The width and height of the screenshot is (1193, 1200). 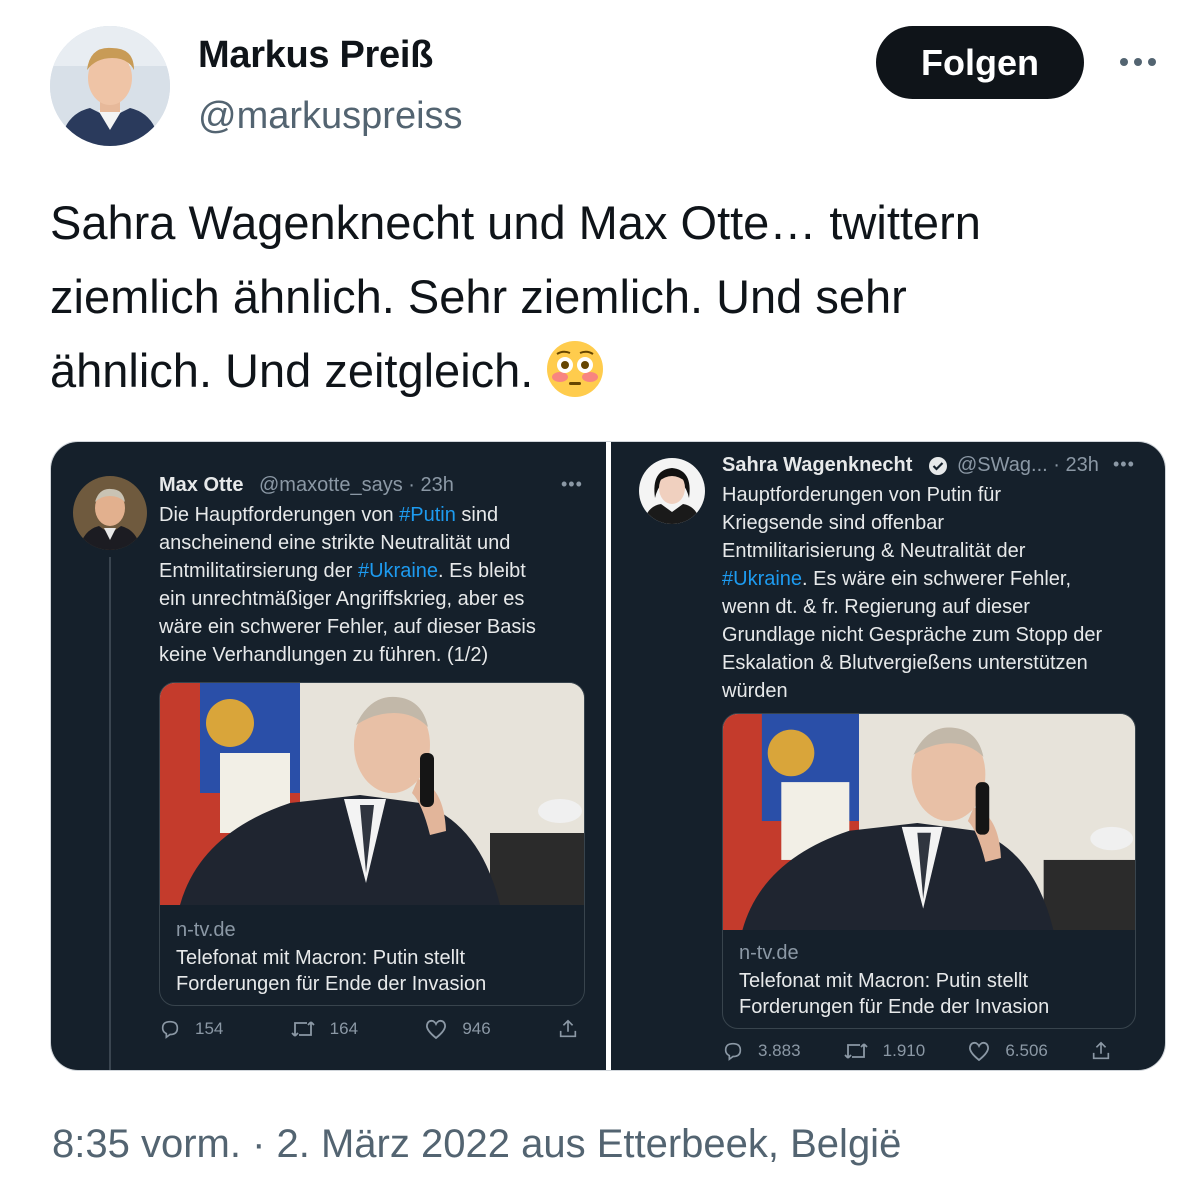 What do you see at coordinates (324, 1029) in the screenshot?
I see `retweet-button: 164` at bounding box center [324, 1029].